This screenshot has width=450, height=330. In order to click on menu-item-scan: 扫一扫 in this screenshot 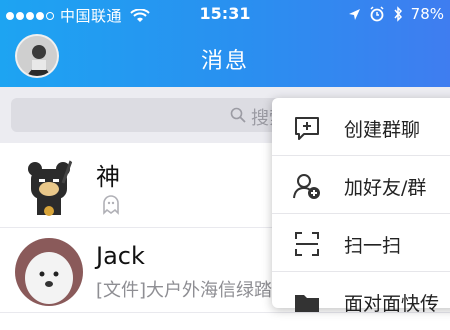, I will do `click(361, 243)`.